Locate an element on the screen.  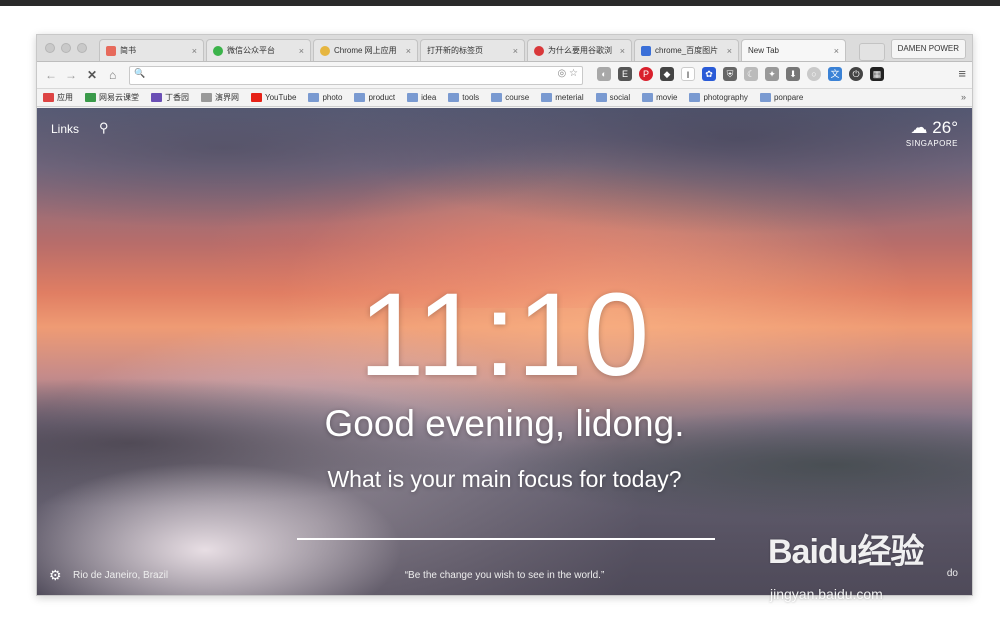
profile-button: DAMEN POWER is located at coordinates (928, 49).